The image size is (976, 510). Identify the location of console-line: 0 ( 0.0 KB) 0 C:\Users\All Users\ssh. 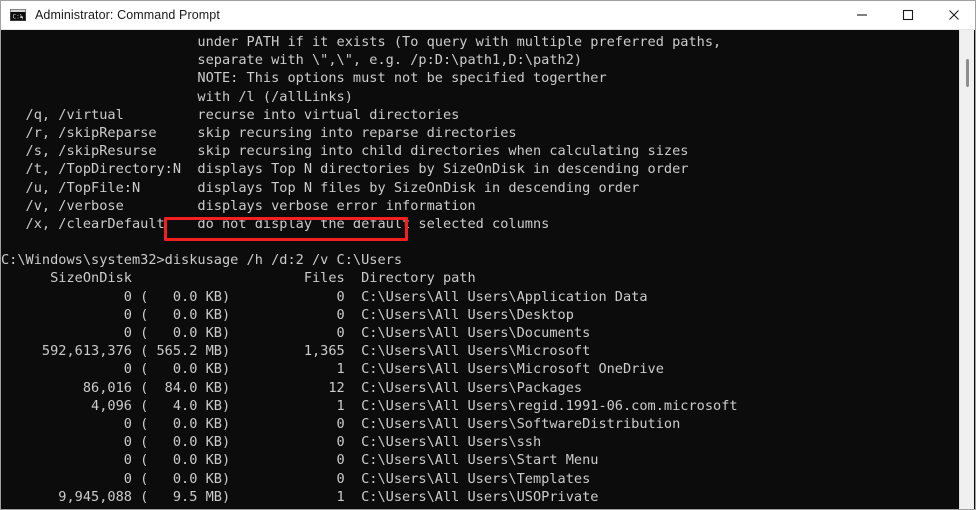
(271, 442).